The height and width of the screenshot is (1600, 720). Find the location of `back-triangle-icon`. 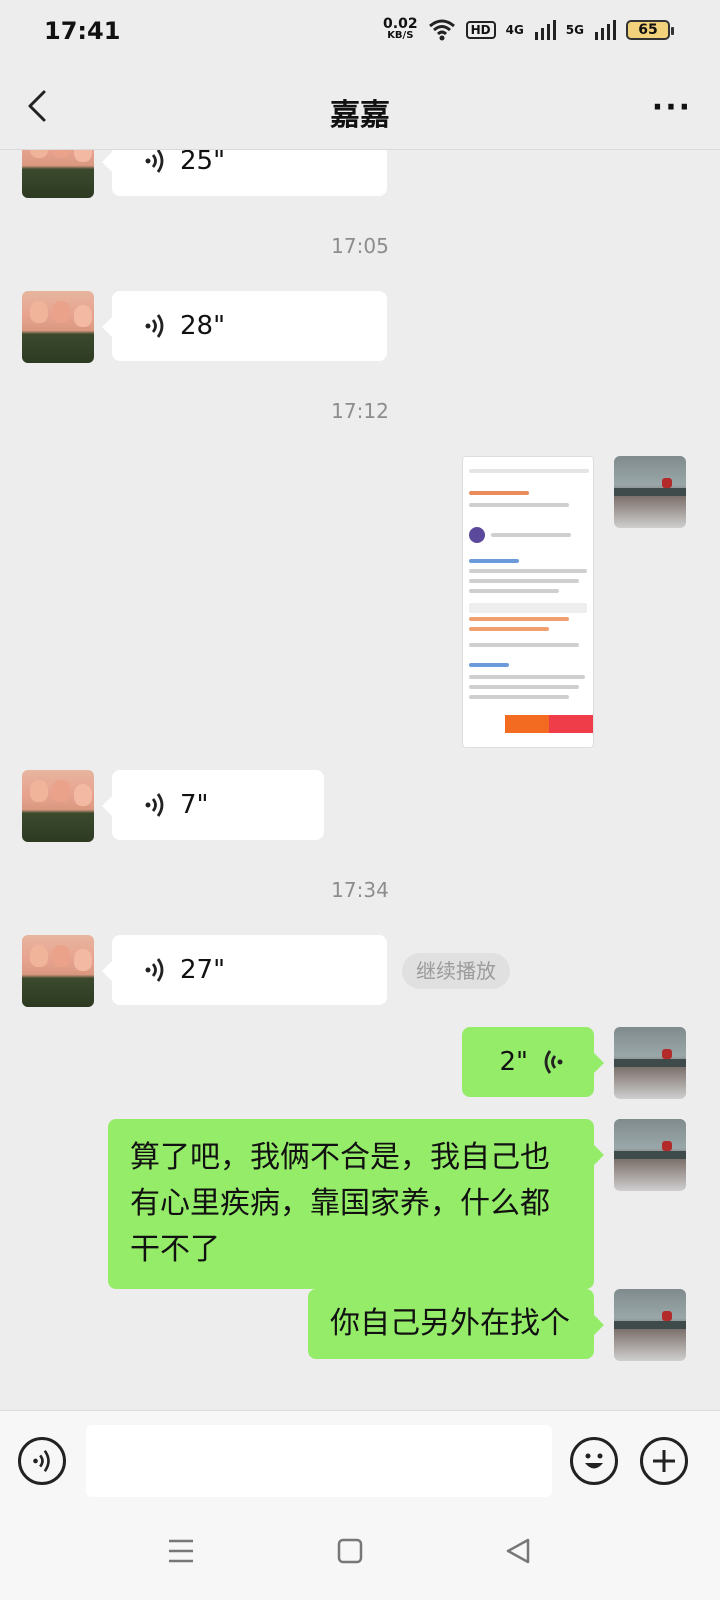

back-triangle-icon is located at coordinates (518, 1551).